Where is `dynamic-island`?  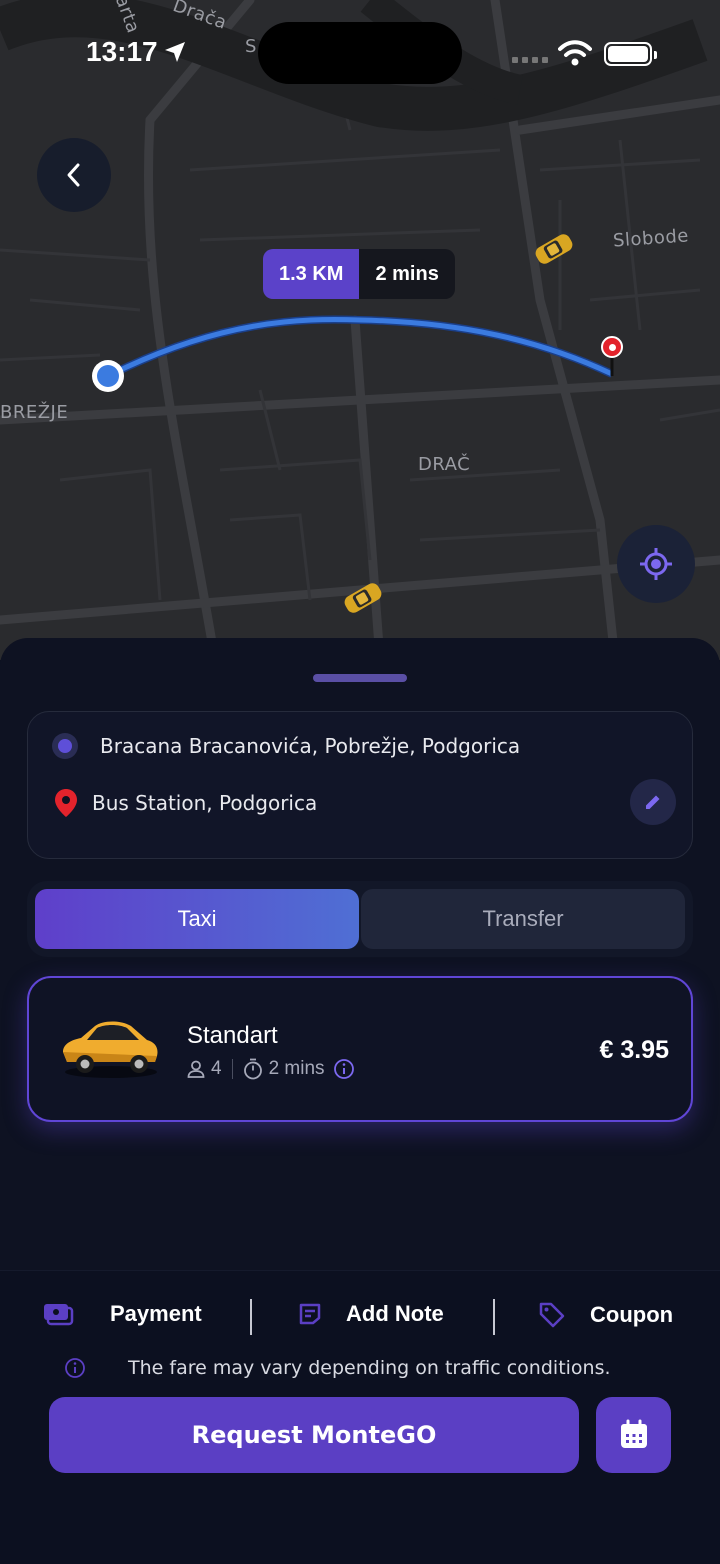 dynamic-island is located at coordinates (360, 53).